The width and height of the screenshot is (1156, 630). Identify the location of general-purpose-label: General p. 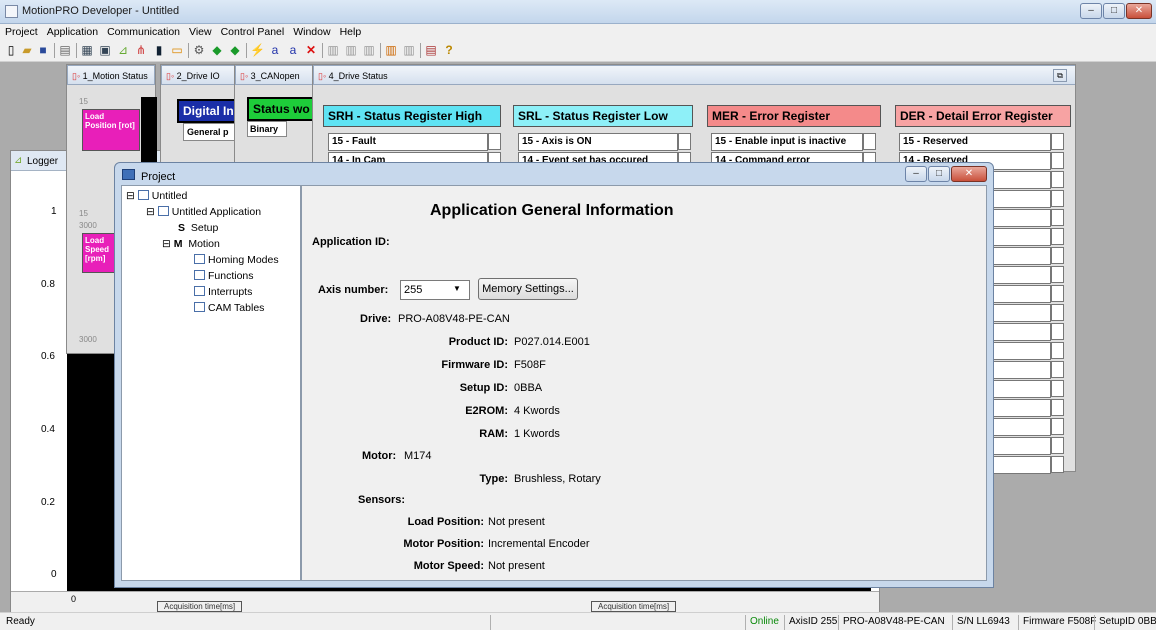
(212, 132).